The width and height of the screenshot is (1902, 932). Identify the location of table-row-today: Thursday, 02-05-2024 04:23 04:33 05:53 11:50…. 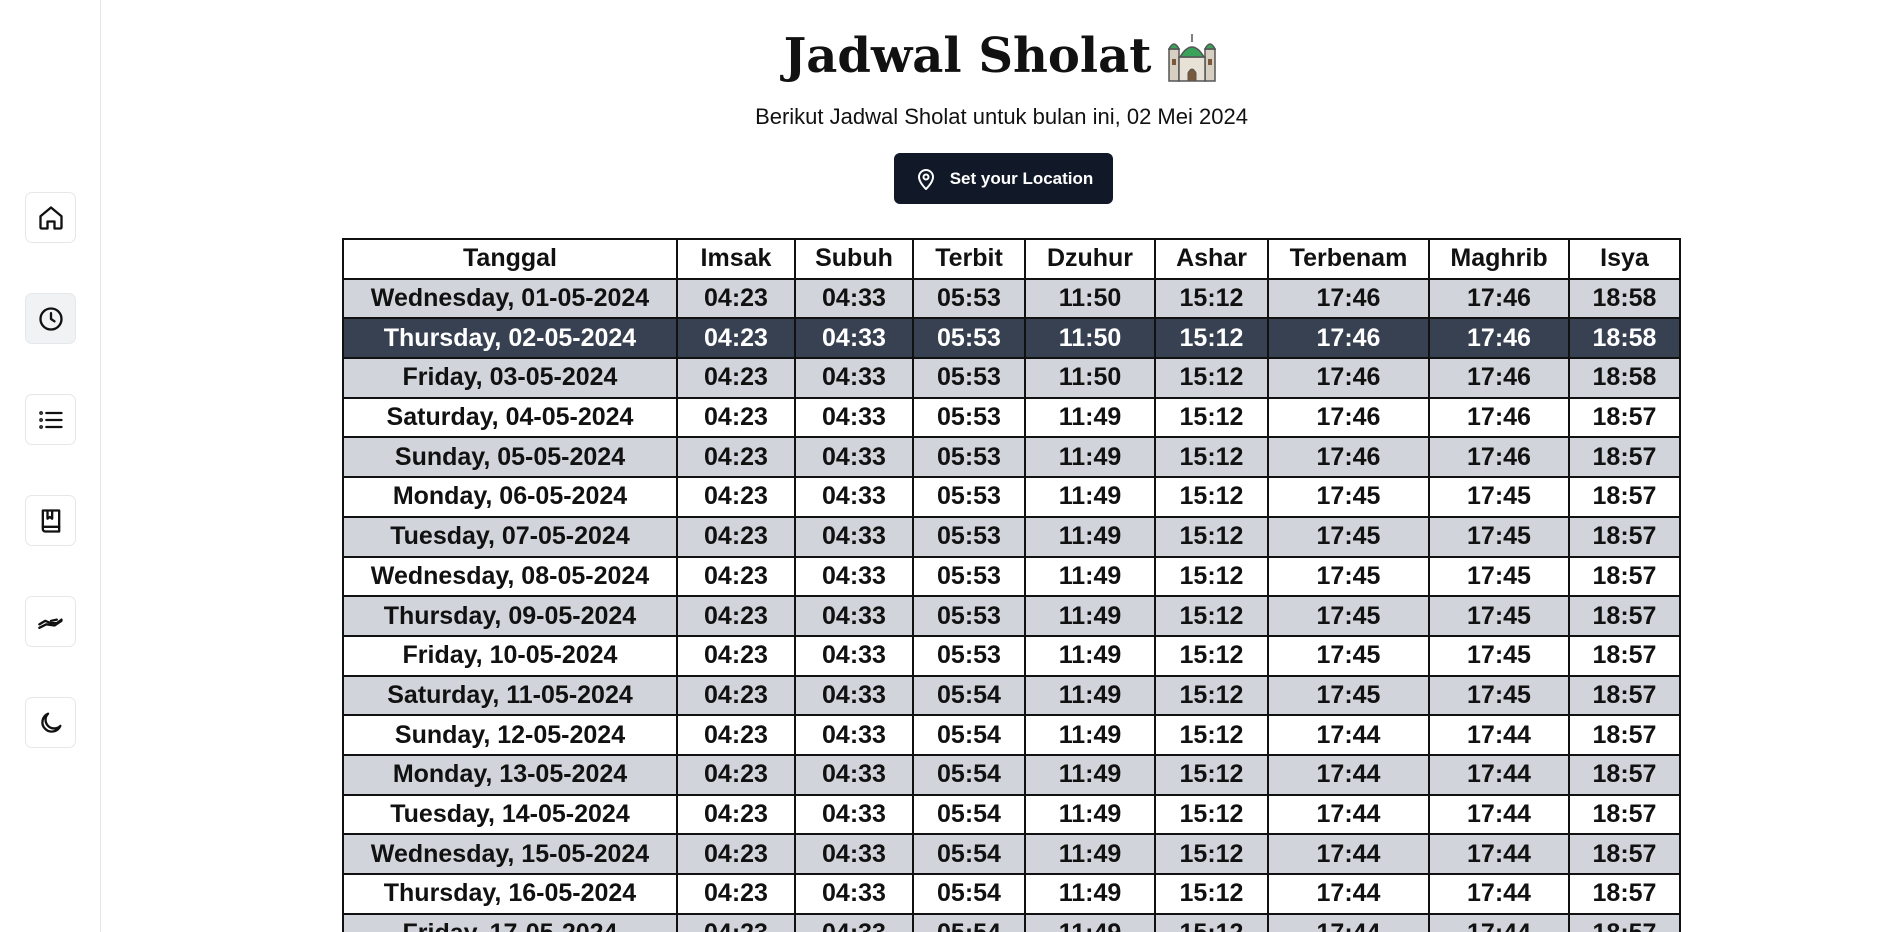
(1011, 338).